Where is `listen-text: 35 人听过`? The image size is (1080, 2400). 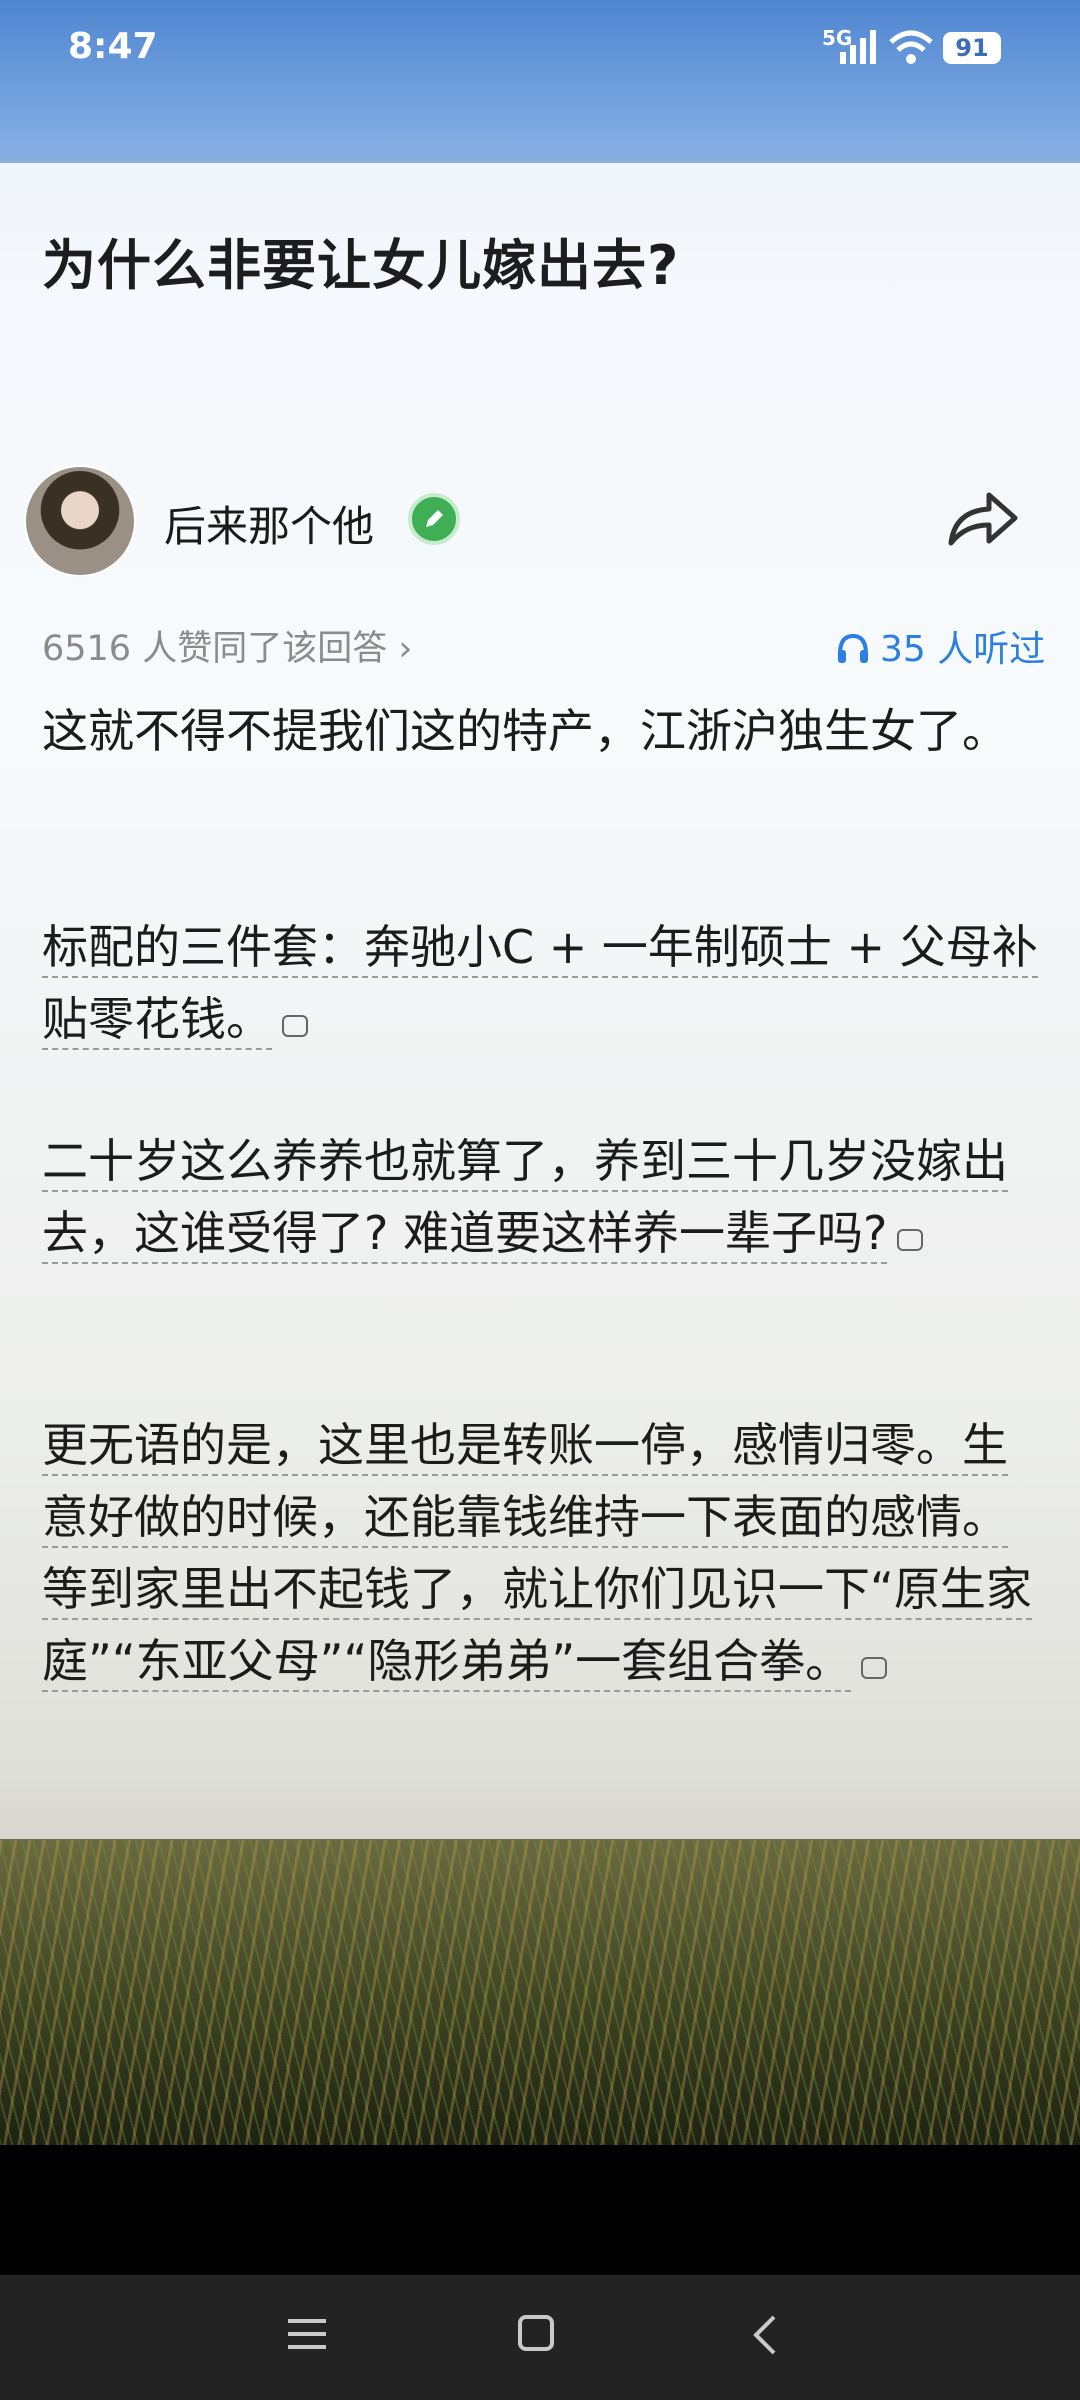 listen-text: 35 人听过 is located at coordinates (963, 649).